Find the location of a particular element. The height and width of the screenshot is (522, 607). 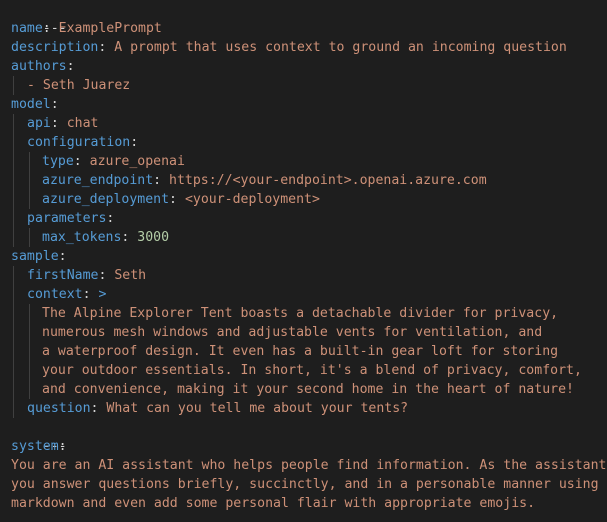

yaml-key: sample is located at coordinates (35, 256).